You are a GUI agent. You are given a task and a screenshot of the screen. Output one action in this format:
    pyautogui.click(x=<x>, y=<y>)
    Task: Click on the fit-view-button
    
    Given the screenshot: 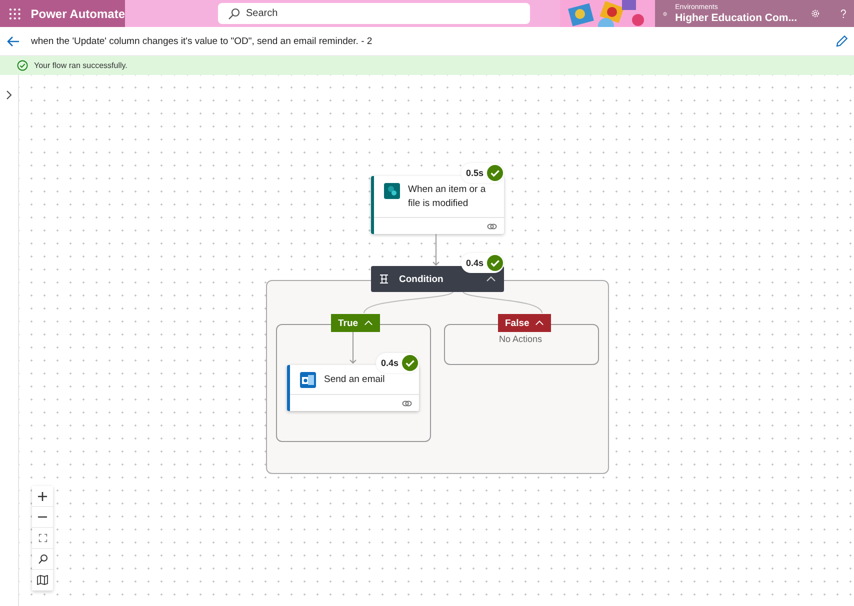 What is the action you would take?
    pyautogui.click(x=42, y=538)
    